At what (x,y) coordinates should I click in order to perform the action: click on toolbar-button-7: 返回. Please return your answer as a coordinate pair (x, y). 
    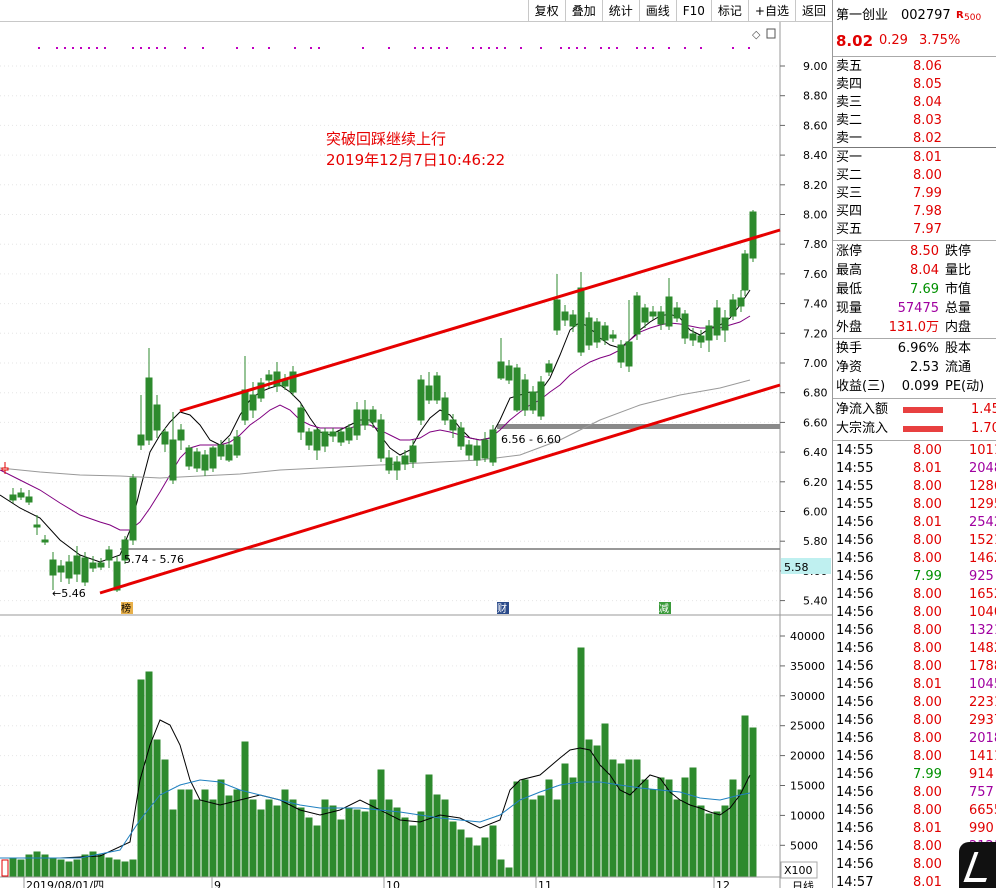
    Looking at the image, I should click on (813, 11).